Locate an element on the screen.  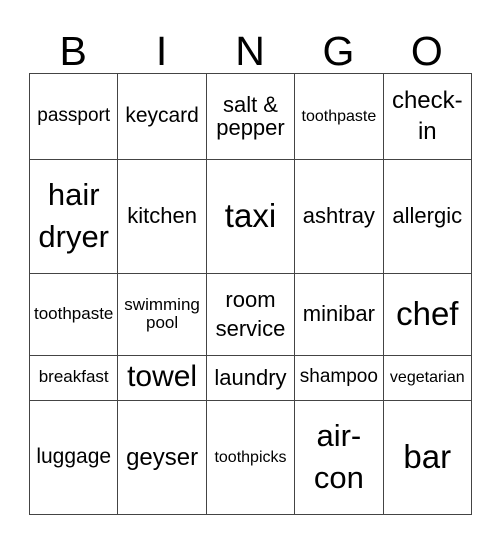
bingo-cell: vegetarian is located at coordinates (427, 377).